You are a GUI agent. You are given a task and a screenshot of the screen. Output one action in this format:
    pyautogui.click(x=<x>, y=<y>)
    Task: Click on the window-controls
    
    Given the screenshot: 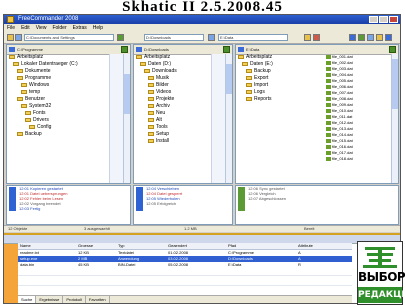 What is the action you would take?
    pyautogui.click(x=383, y=19)
    